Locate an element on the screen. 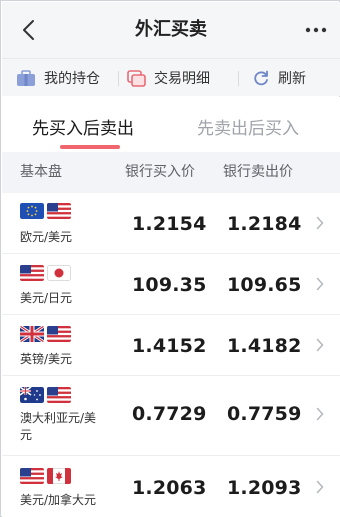 The height and width of the screenshot is (517, 340). currency-pair-label: 澳大利亚元/美 元 is located at coordinates (58, 427).